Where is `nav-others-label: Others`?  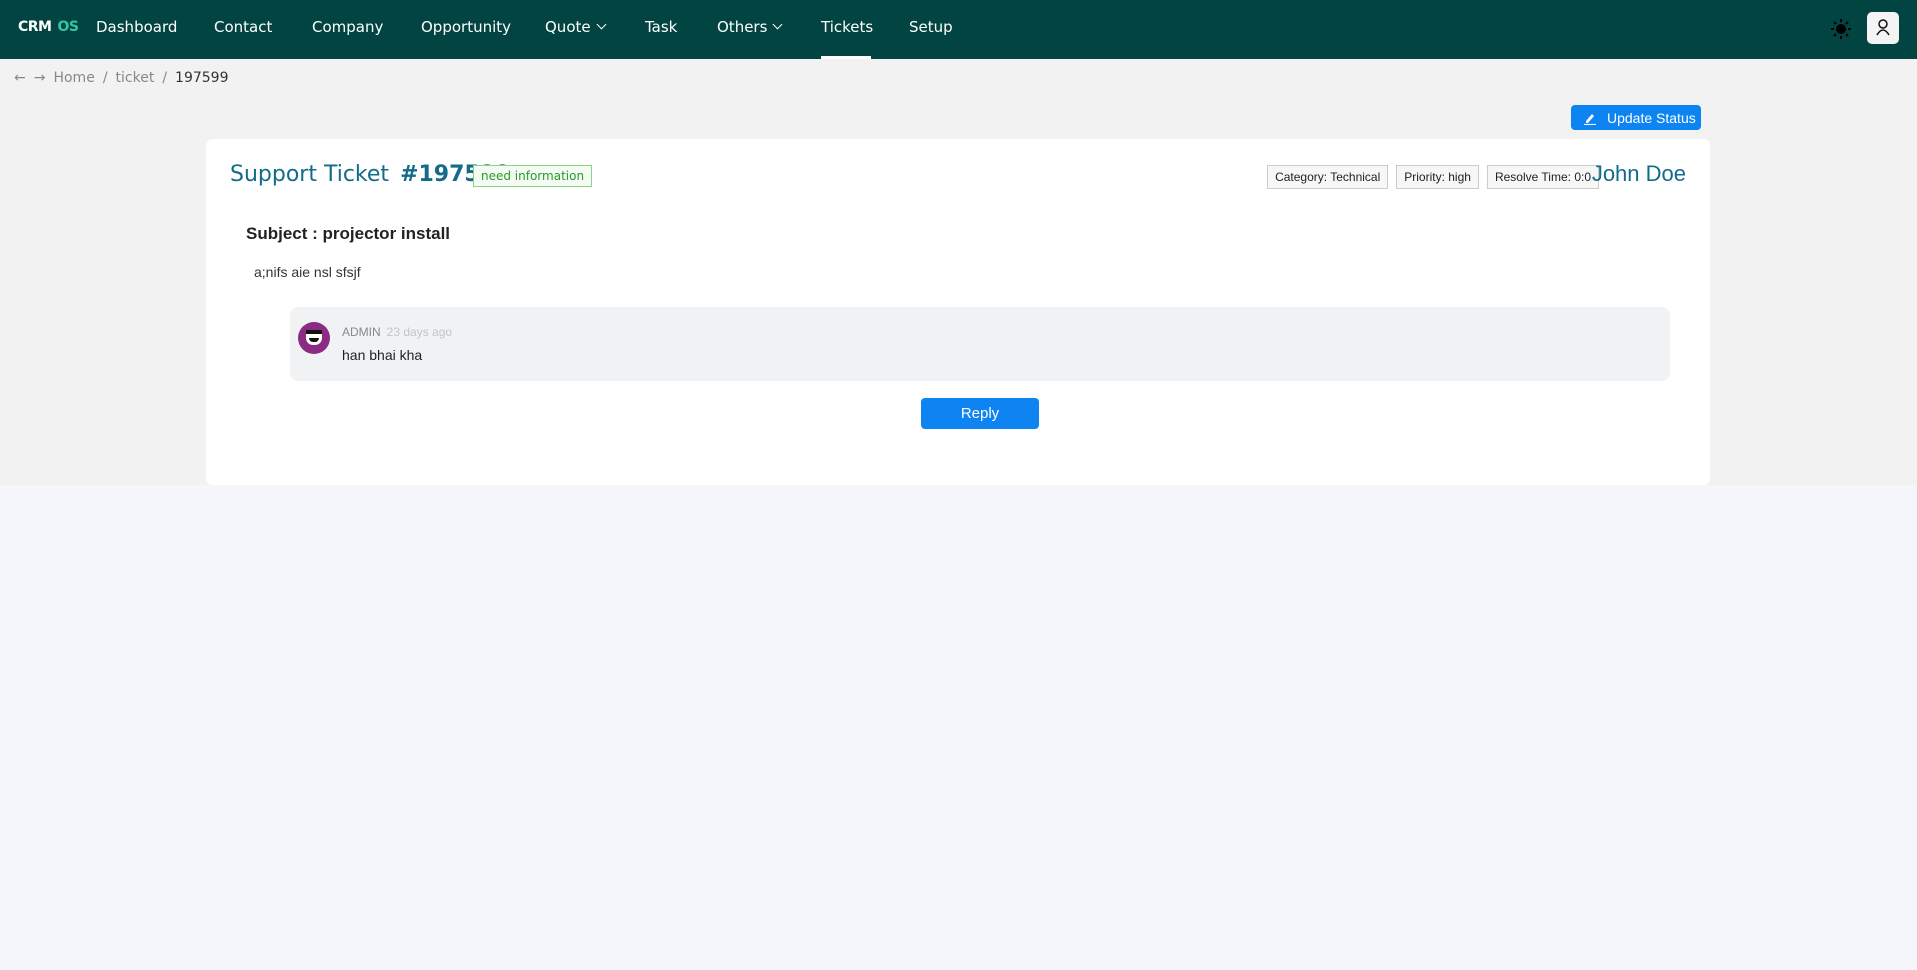 nav-others-label: Others is located at coordinates (742, 27).